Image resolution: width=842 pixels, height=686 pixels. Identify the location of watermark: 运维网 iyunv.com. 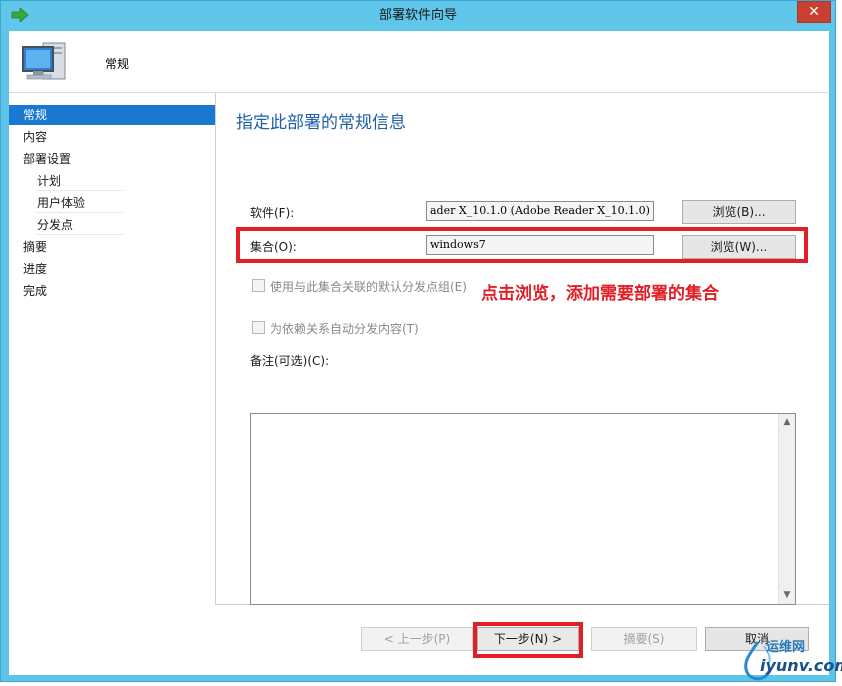
(790, 661).